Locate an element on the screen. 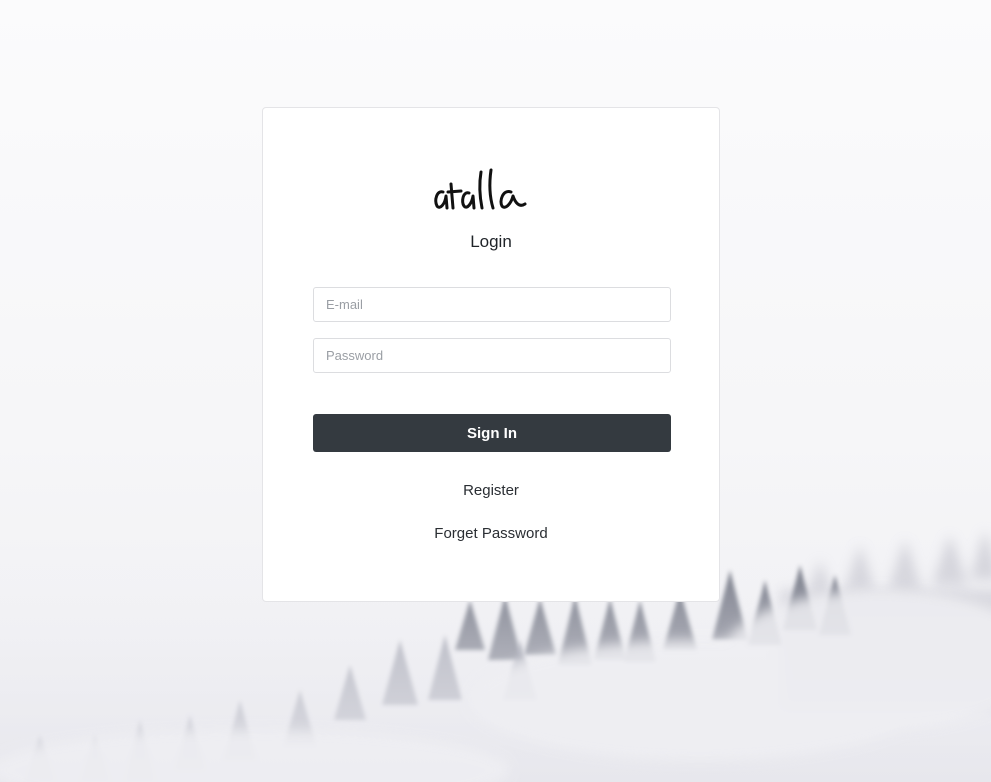  password-input is located at coordinates (492, 355).